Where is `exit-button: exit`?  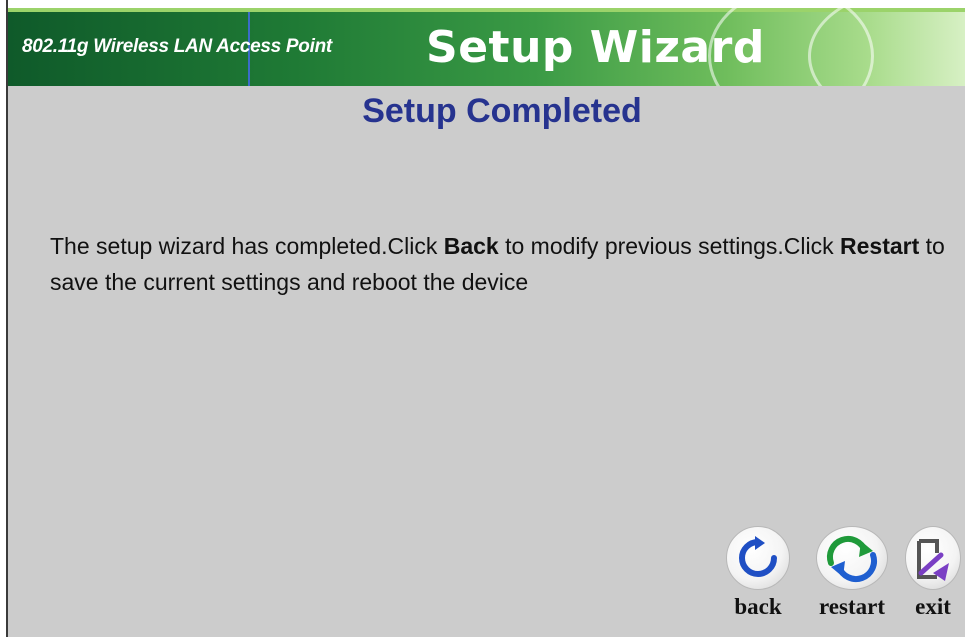 exit-button: exit is located at coordinates (933, 572).